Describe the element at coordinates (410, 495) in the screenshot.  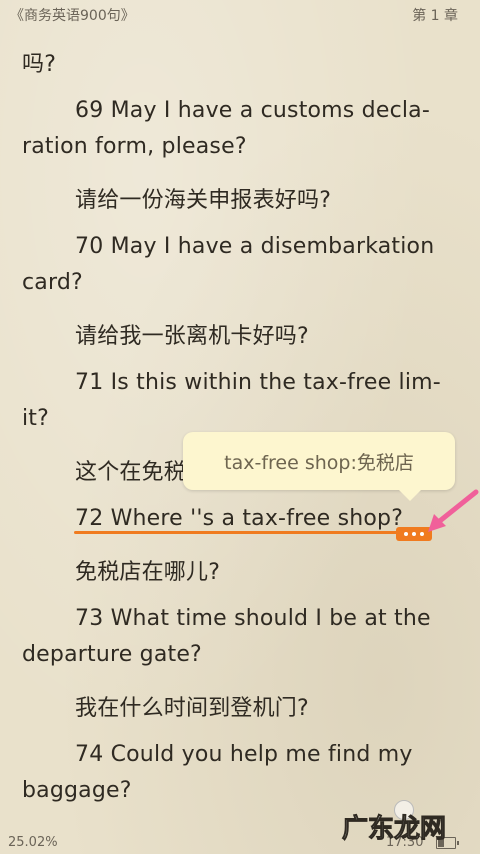
I see `translation-popup-tail` at that location.